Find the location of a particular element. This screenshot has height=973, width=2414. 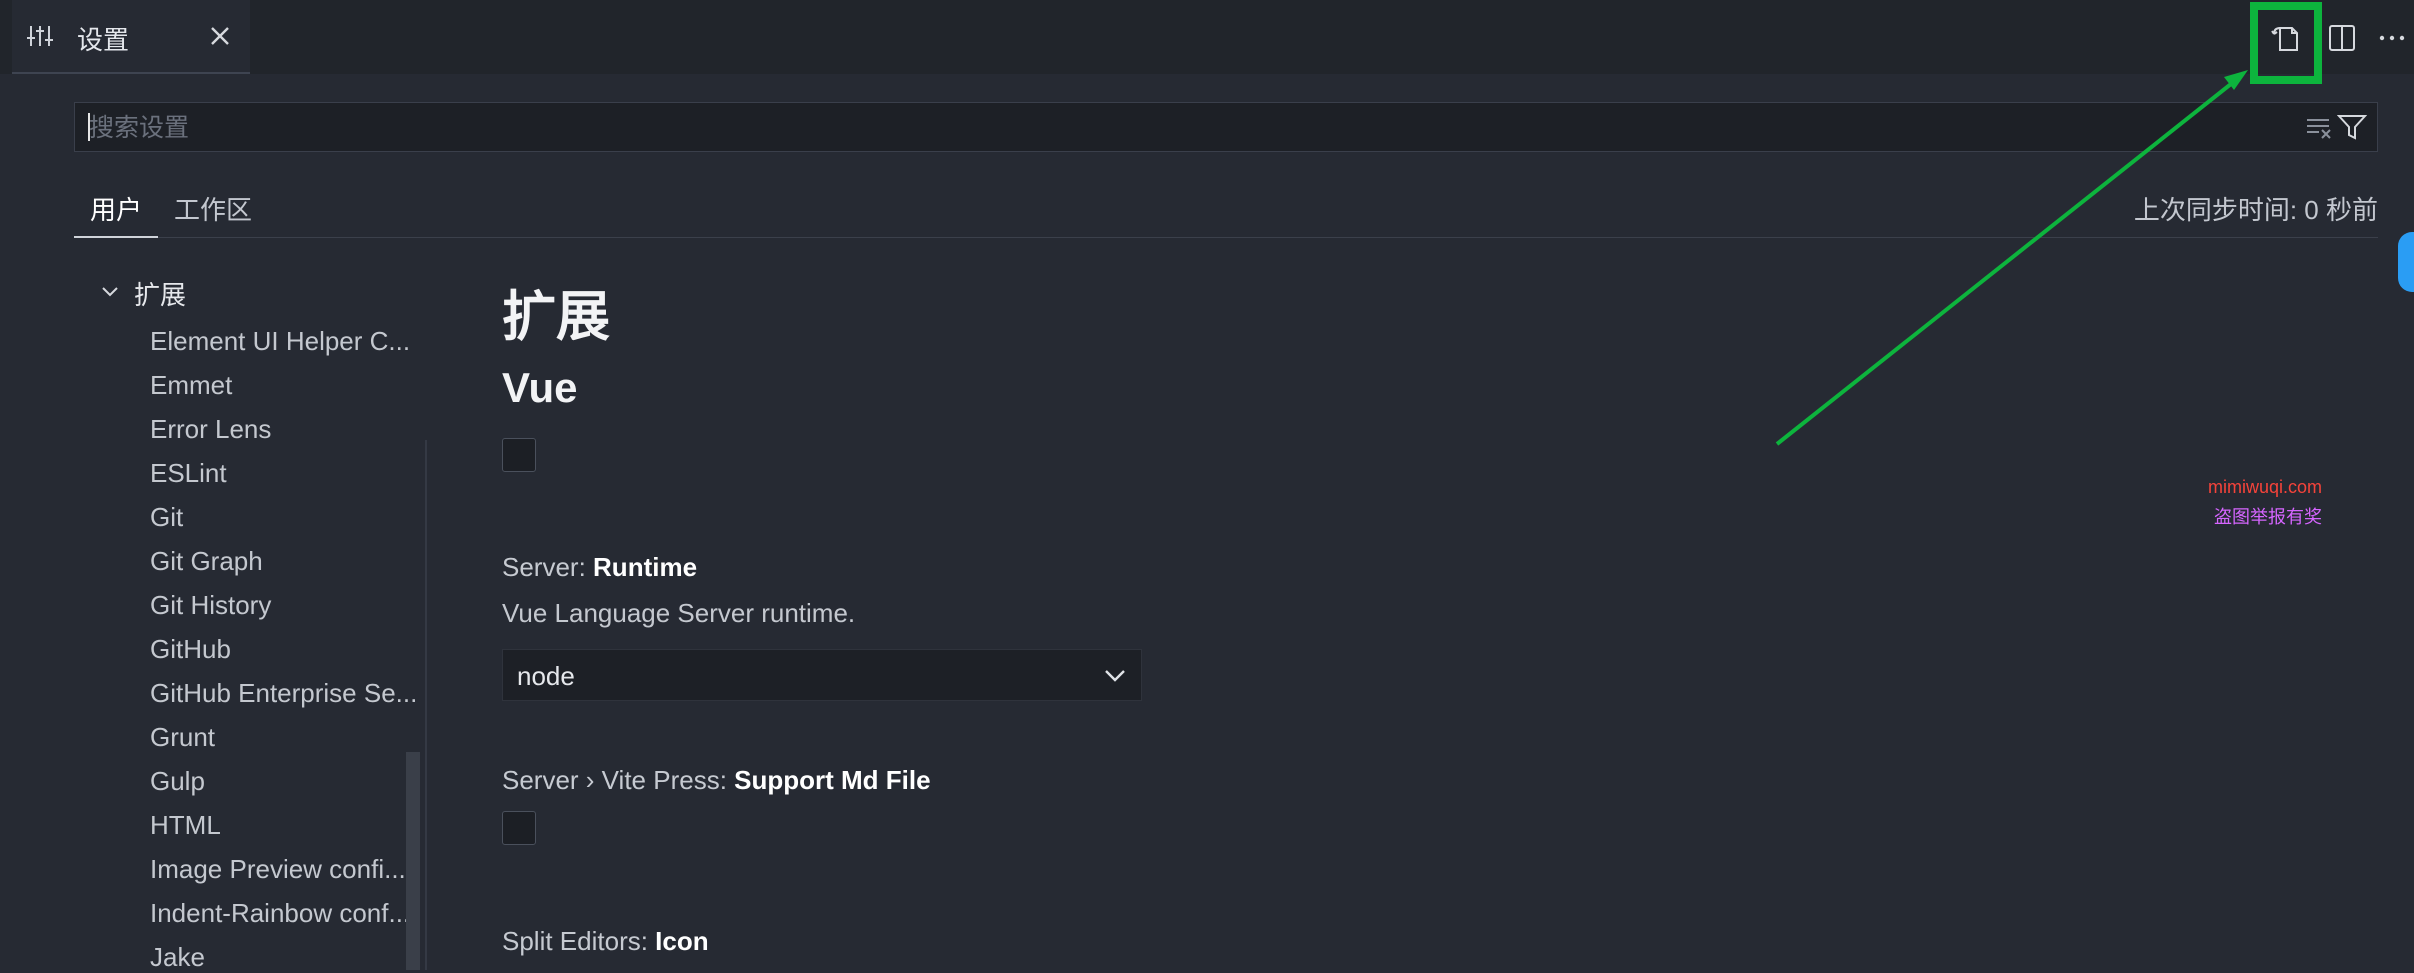

more-actions-icon is located at coordinates (2392, 38).